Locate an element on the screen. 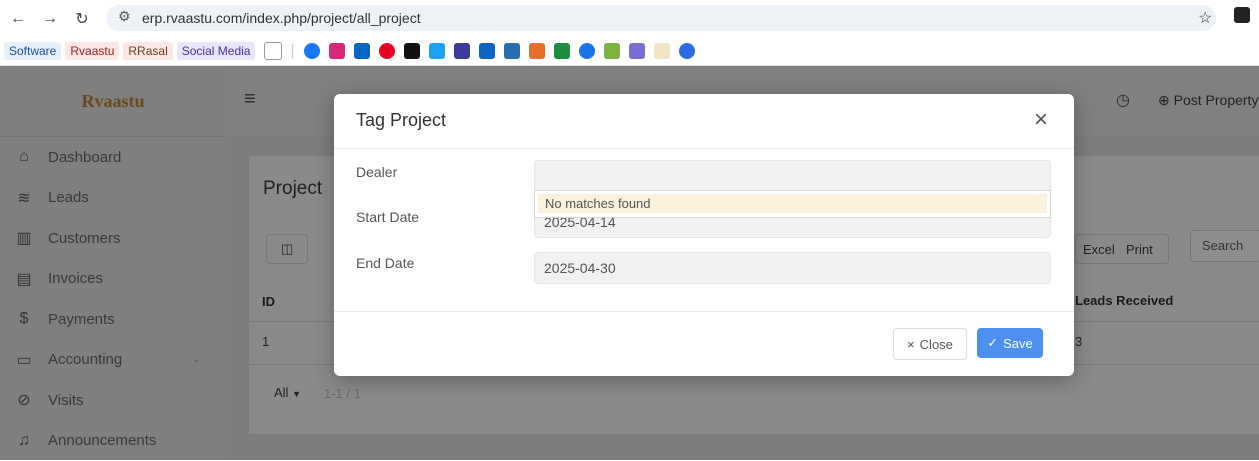  clock-icon: ◷ is located at coordinates (1123, 100).